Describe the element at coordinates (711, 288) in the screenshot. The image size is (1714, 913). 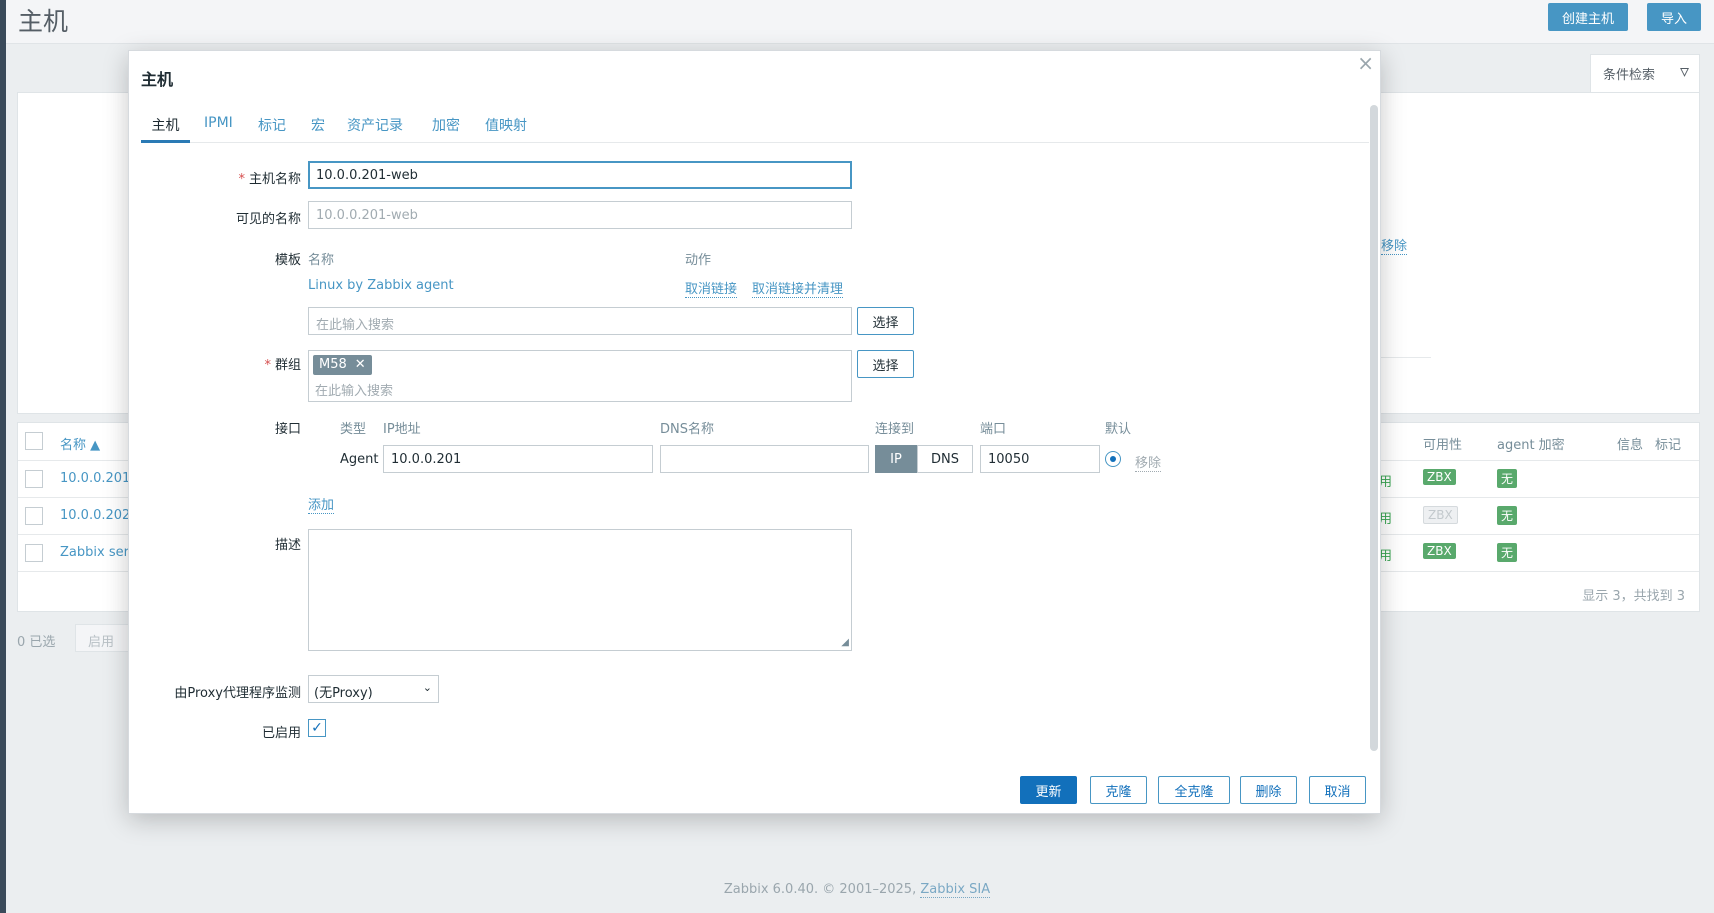
I see `unlink-button: 取消链接` at that location.